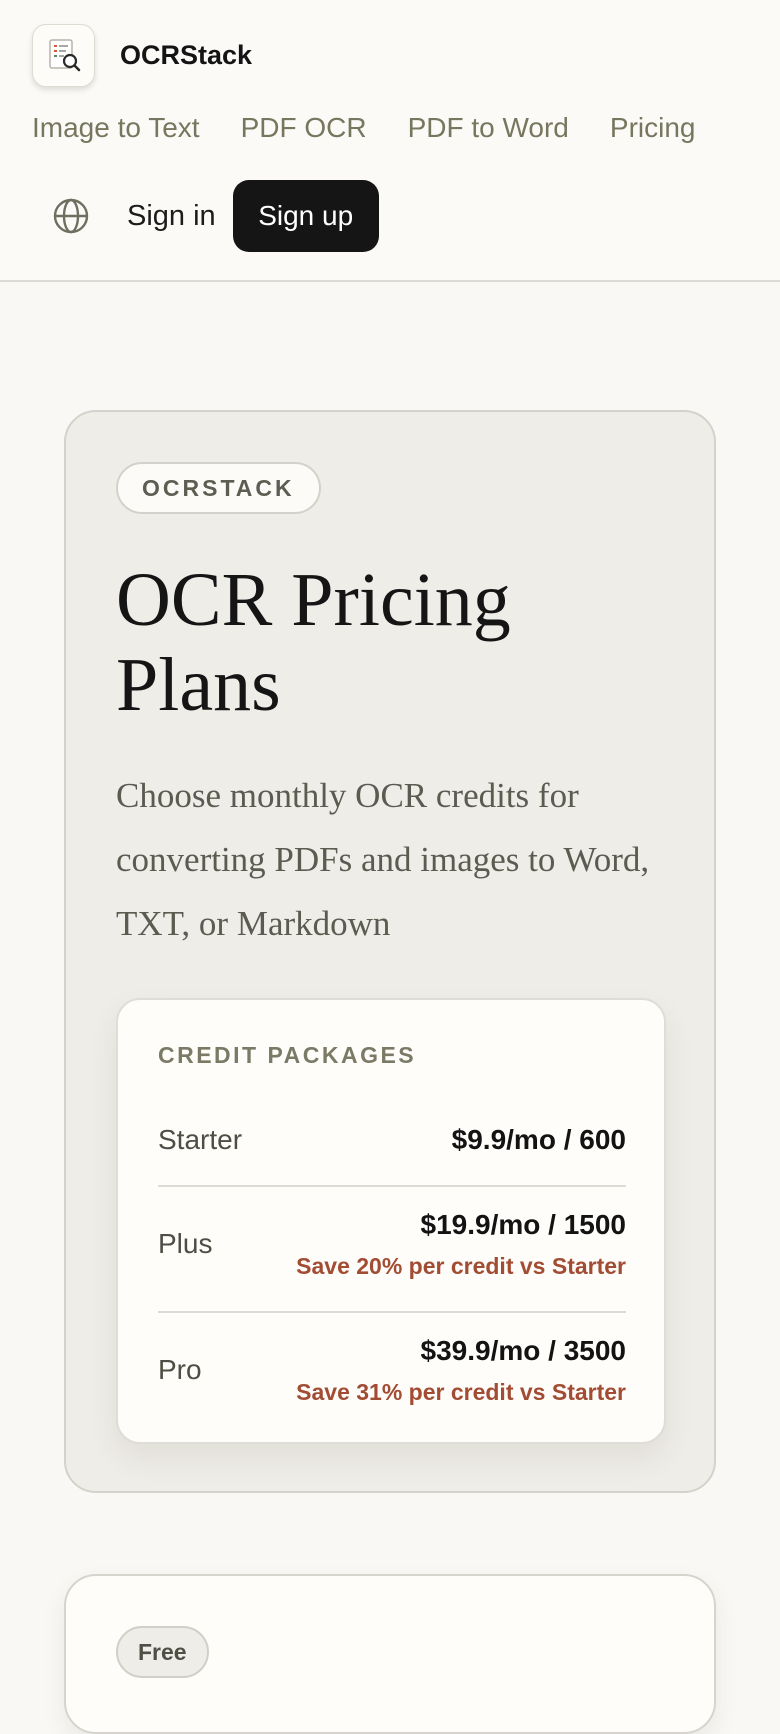 The width and height of the screenshot is (780, 1734). Describe the element at coordinates (171, 216) in the screenshot. I see `sign-in-link: Sign in` at that location.